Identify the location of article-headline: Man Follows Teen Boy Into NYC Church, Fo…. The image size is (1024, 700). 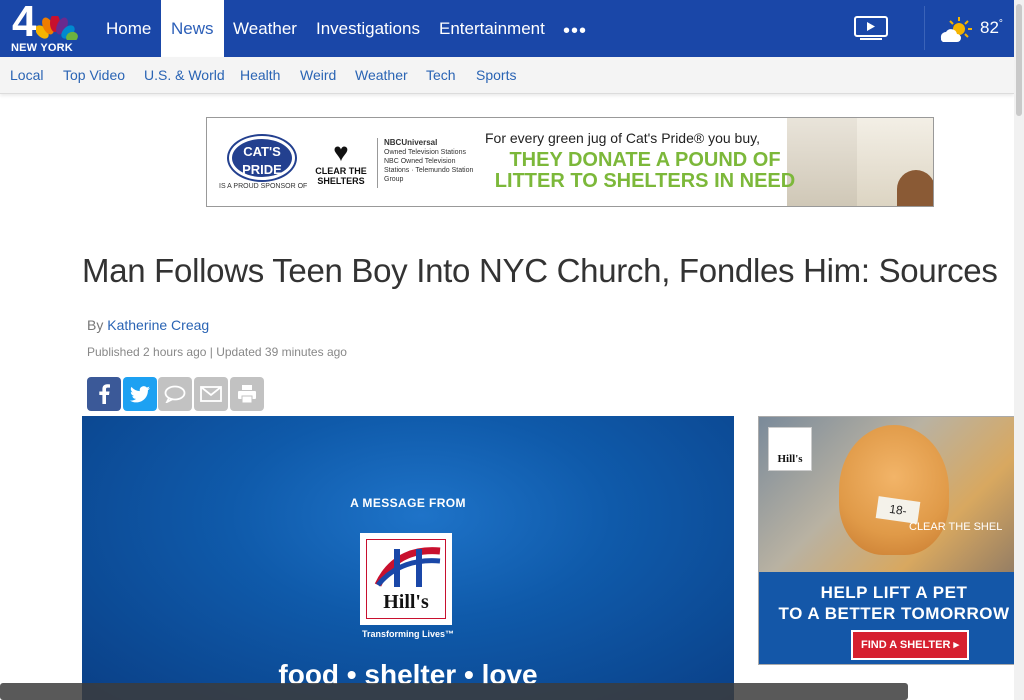
(540, 270).